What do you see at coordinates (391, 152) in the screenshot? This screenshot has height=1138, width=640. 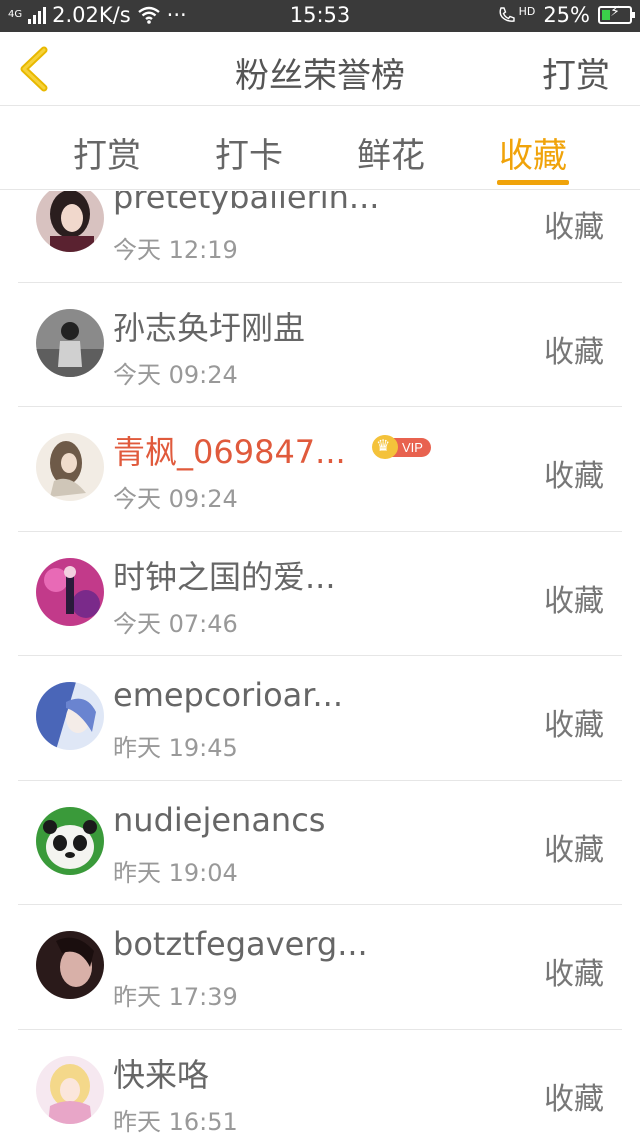 I see `tab-flowers: 鲜花` at bounding box center [391, 152].